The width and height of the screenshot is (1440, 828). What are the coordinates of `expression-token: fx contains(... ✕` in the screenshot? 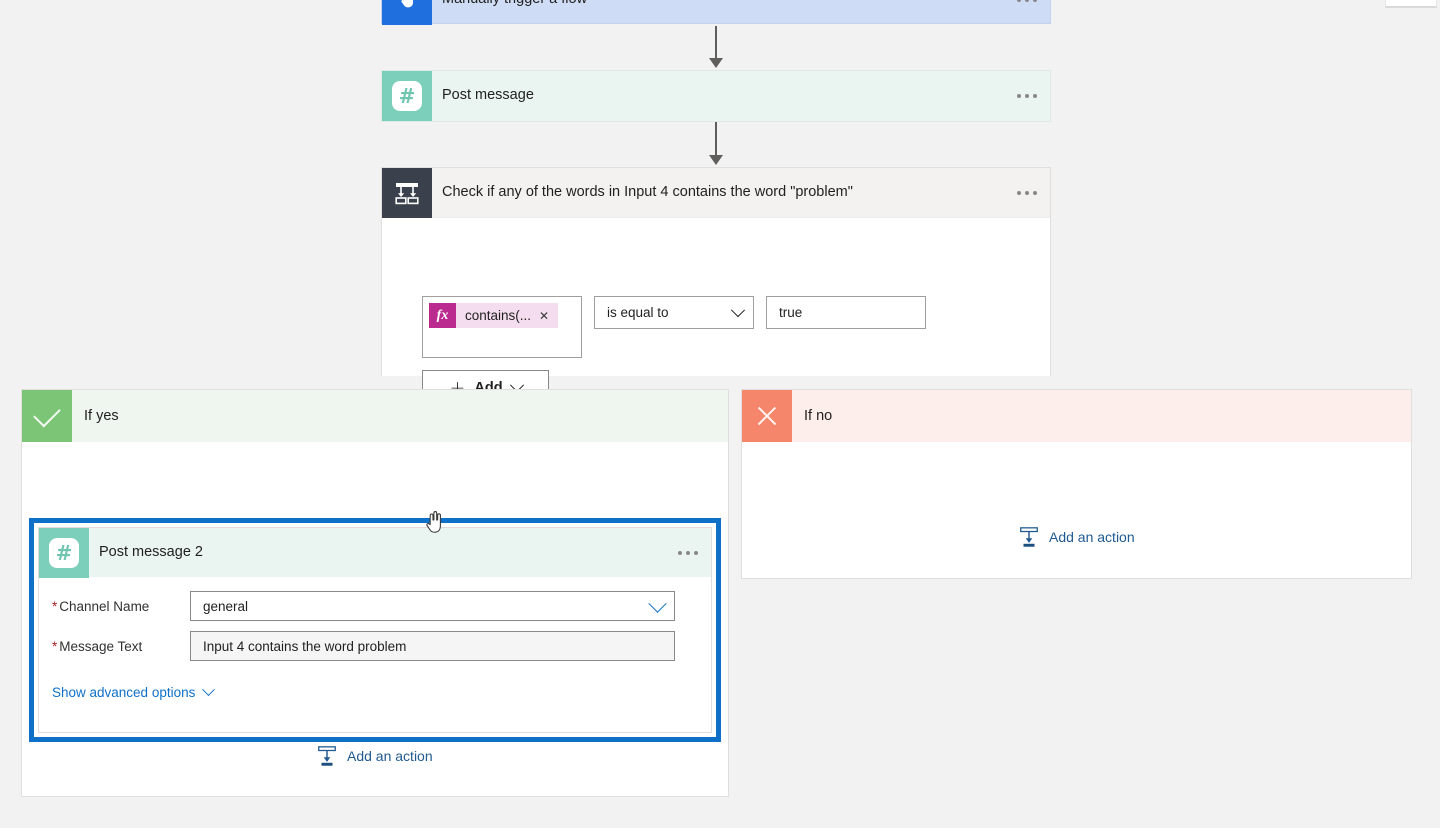 It's located at (494, 315).